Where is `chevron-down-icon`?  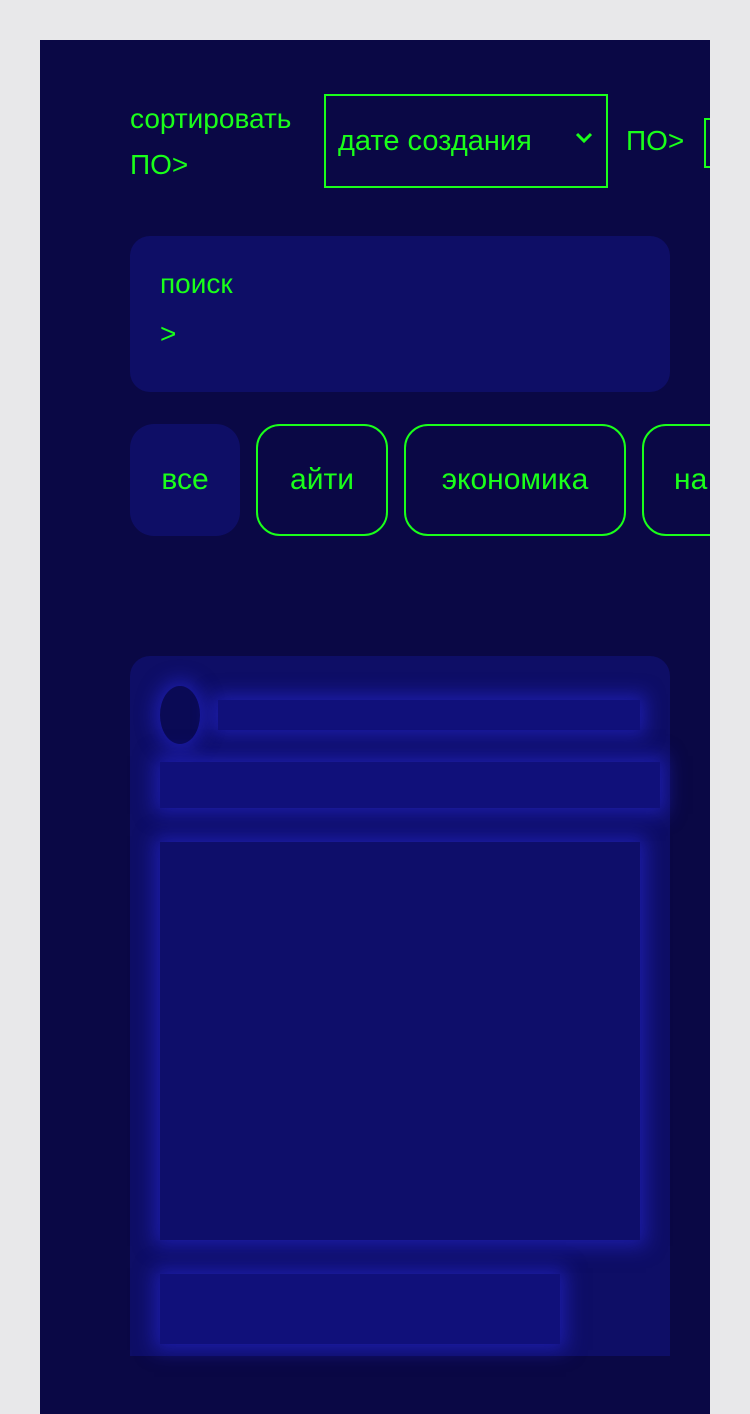 chevron-down-icon is located at coordinates (584, 138).